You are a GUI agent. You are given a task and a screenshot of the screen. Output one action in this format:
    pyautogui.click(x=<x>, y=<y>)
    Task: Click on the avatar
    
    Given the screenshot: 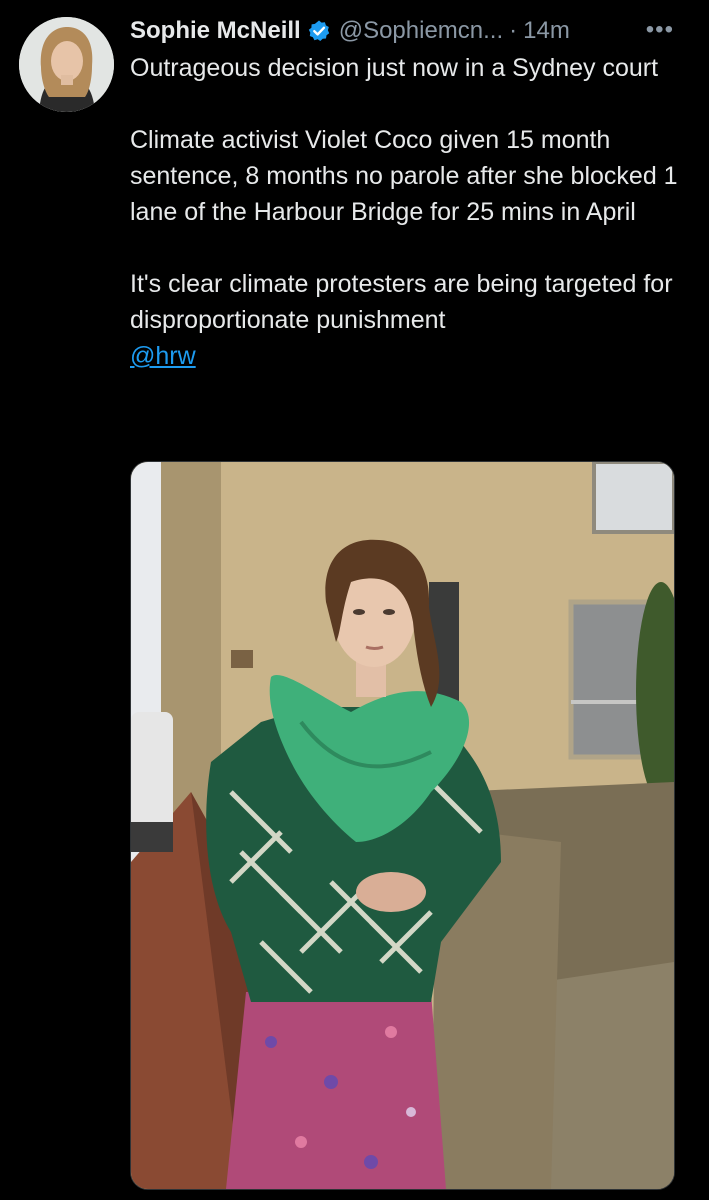 What is the action you would take?
    pyautogui.click(x=66, y=64)
    